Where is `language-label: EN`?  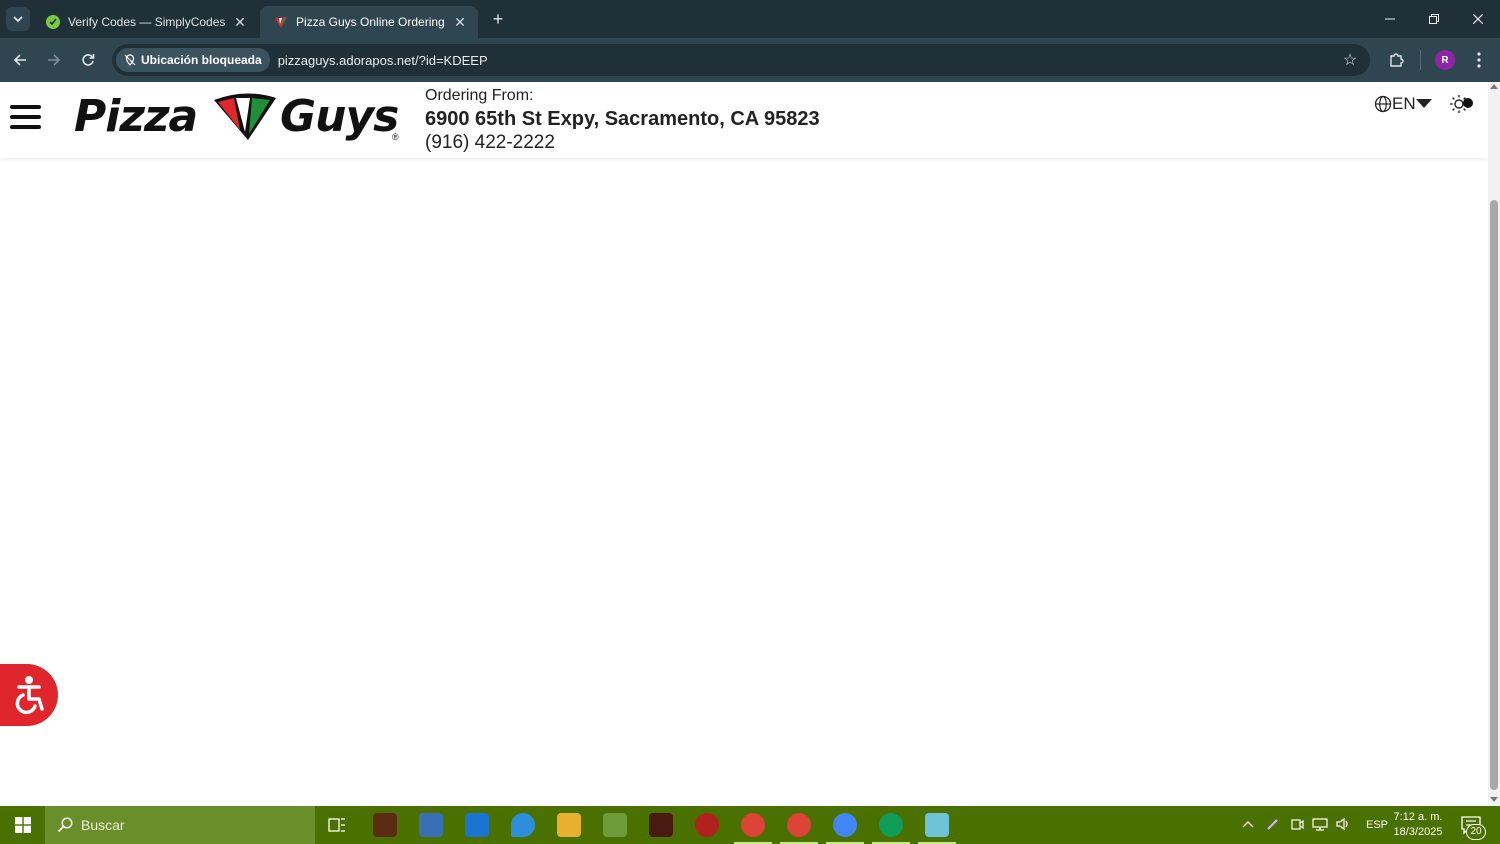 language-label: EN is located at coordinates (1404, 103).